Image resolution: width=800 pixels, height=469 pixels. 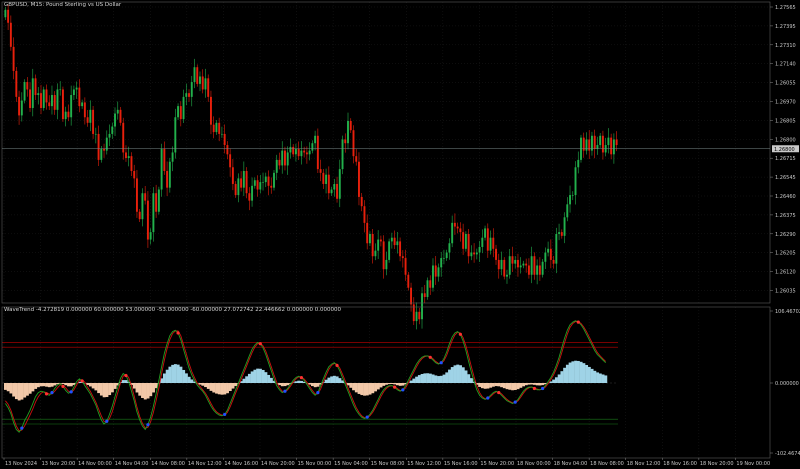 What do you see at coordinates (534, 464) in the screenshot?
I see `time-label: 18 Nov 00:00` at bounding box center [534, 464].